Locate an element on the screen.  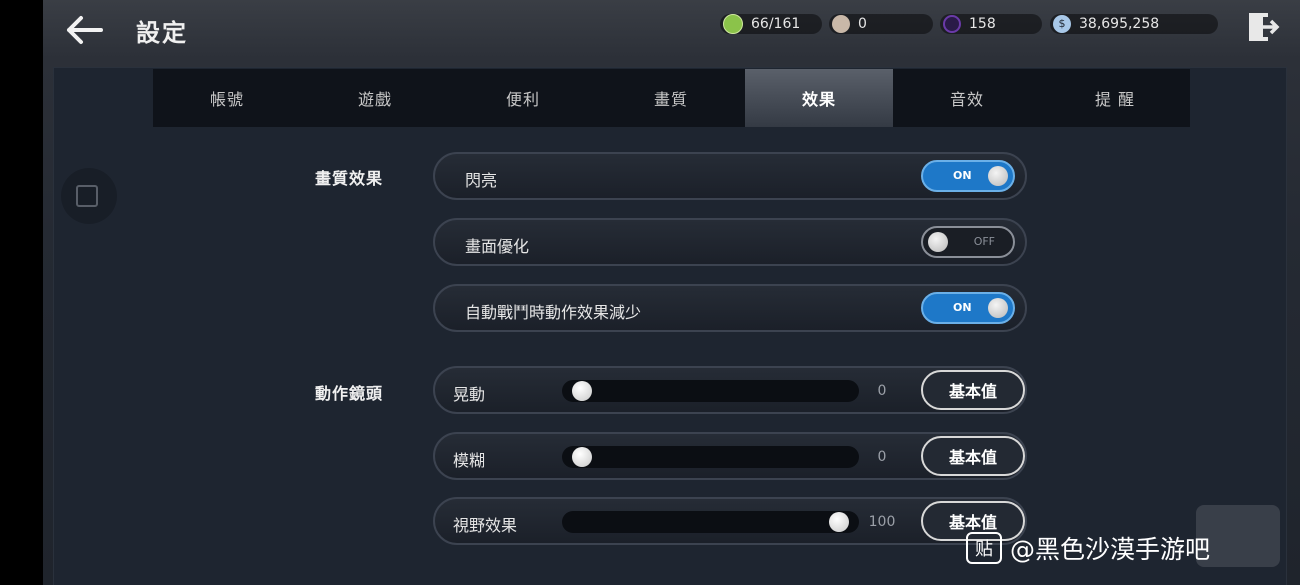
page-title: 設定 is located at coordinates (162, 33).